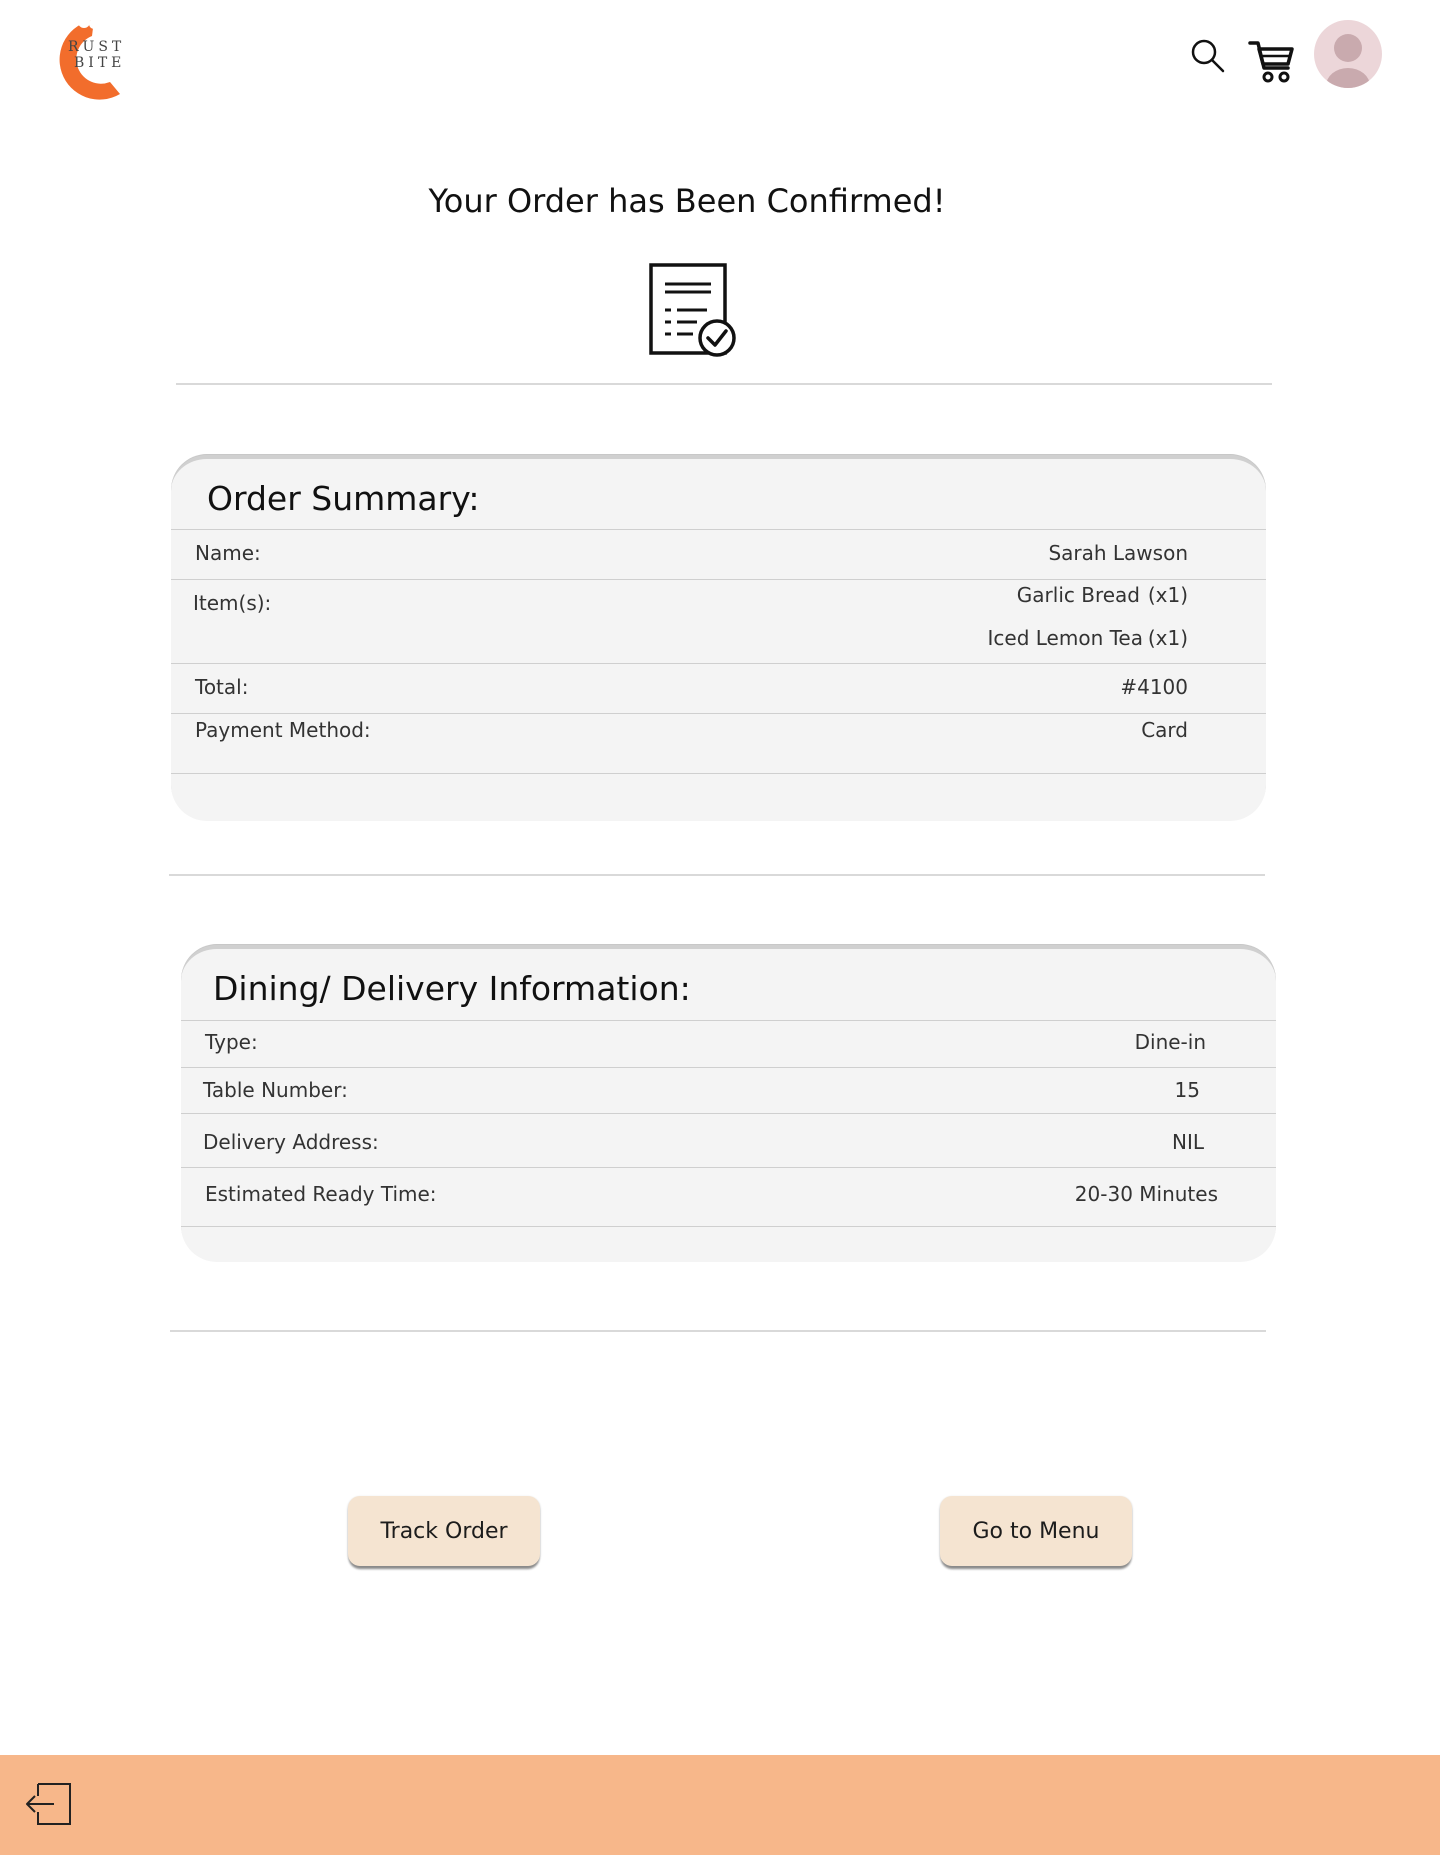 Image resolution: width=1440 pixels, height=1855 pixels. Describe the element at coordinates (321, 1194) in the screenshot. I see `ready-time-label: Estimated Ready Time:` at that location.